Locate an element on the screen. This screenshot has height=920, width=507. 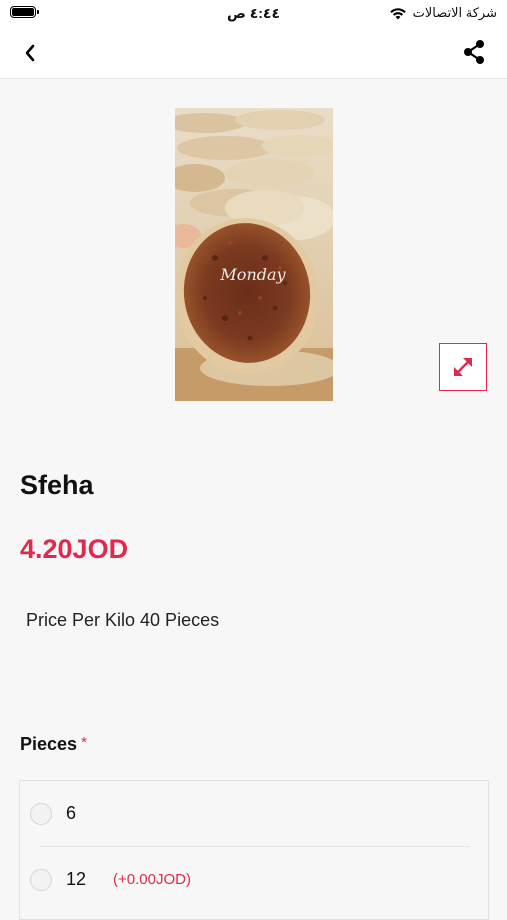
back-button is located at coordinates (30, 53).